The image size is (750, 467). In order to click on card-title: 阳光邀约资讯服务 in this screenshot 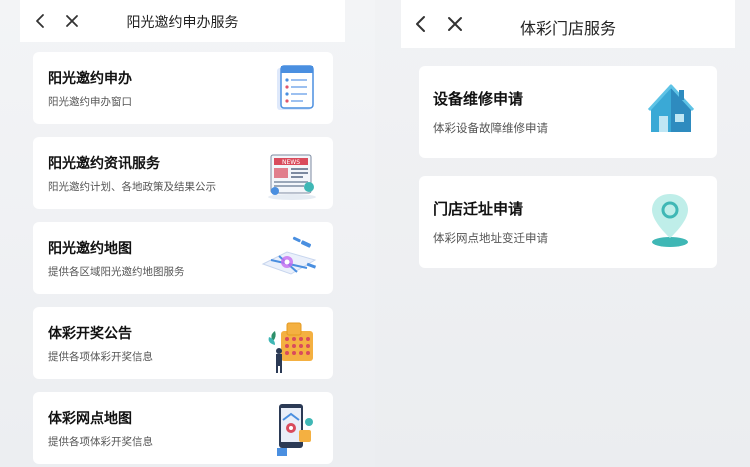, I will do `click(104, 164)`.